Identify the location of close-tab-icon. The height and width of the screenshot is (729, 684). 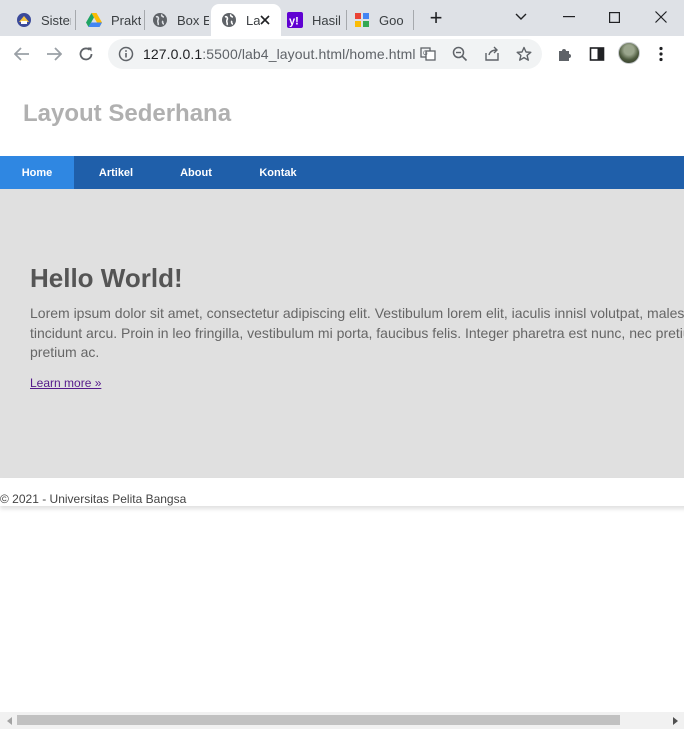
(265, 20).